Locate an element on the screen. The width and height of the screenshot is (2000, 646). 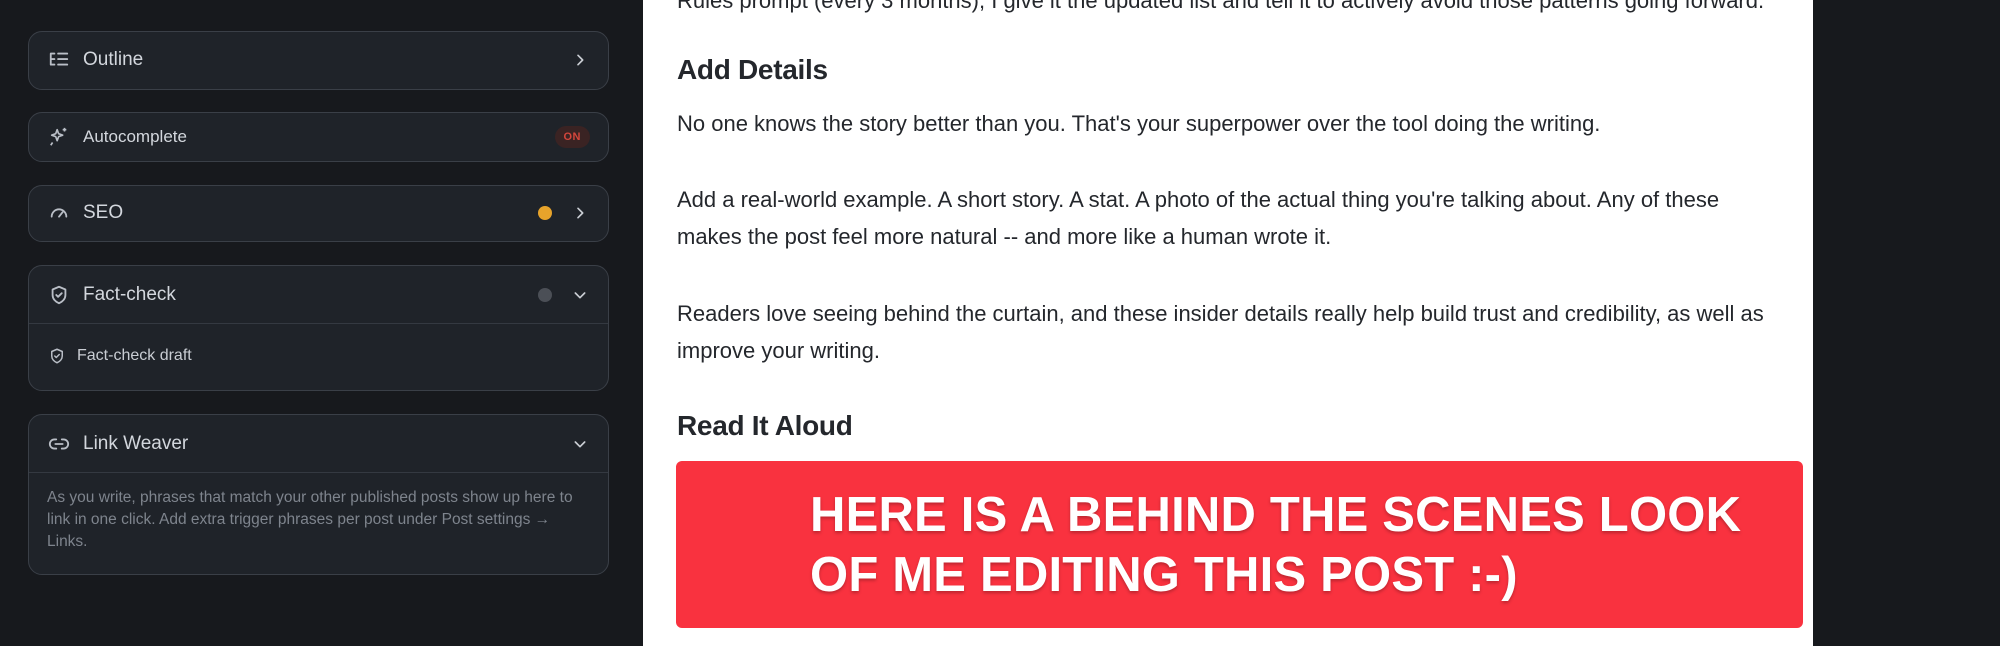
autocomplete-panel: Autocomplete ON is located at coordinates (318, 137).